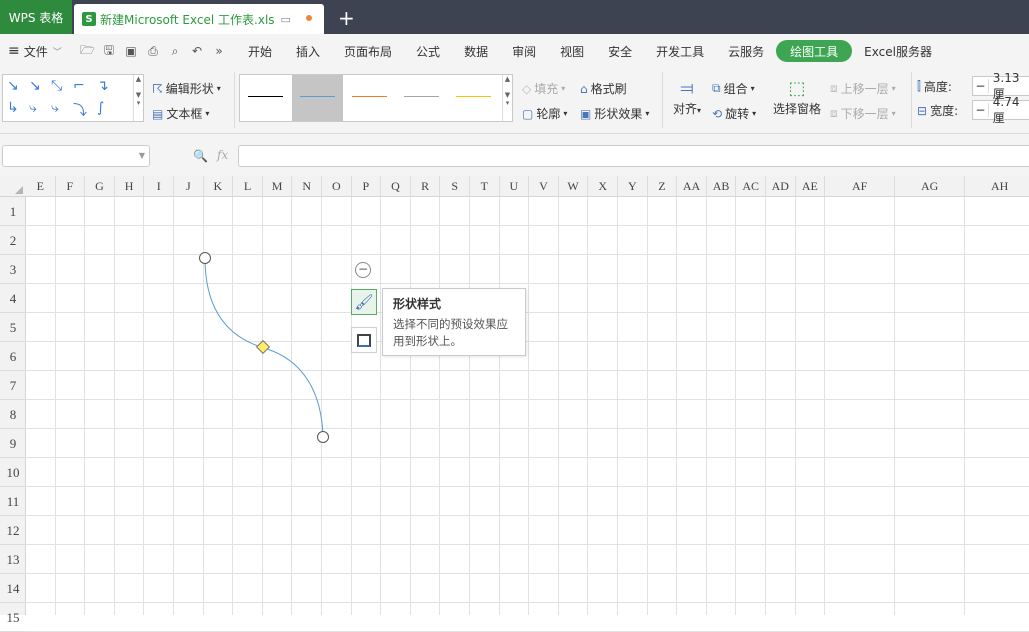 Image resolution: width=1029 pixels, height=632 pixels. What do you see at coordinates (13, 530) in the screenshot?
I see `row-header-12: 12` at bounding box center [13, 530].